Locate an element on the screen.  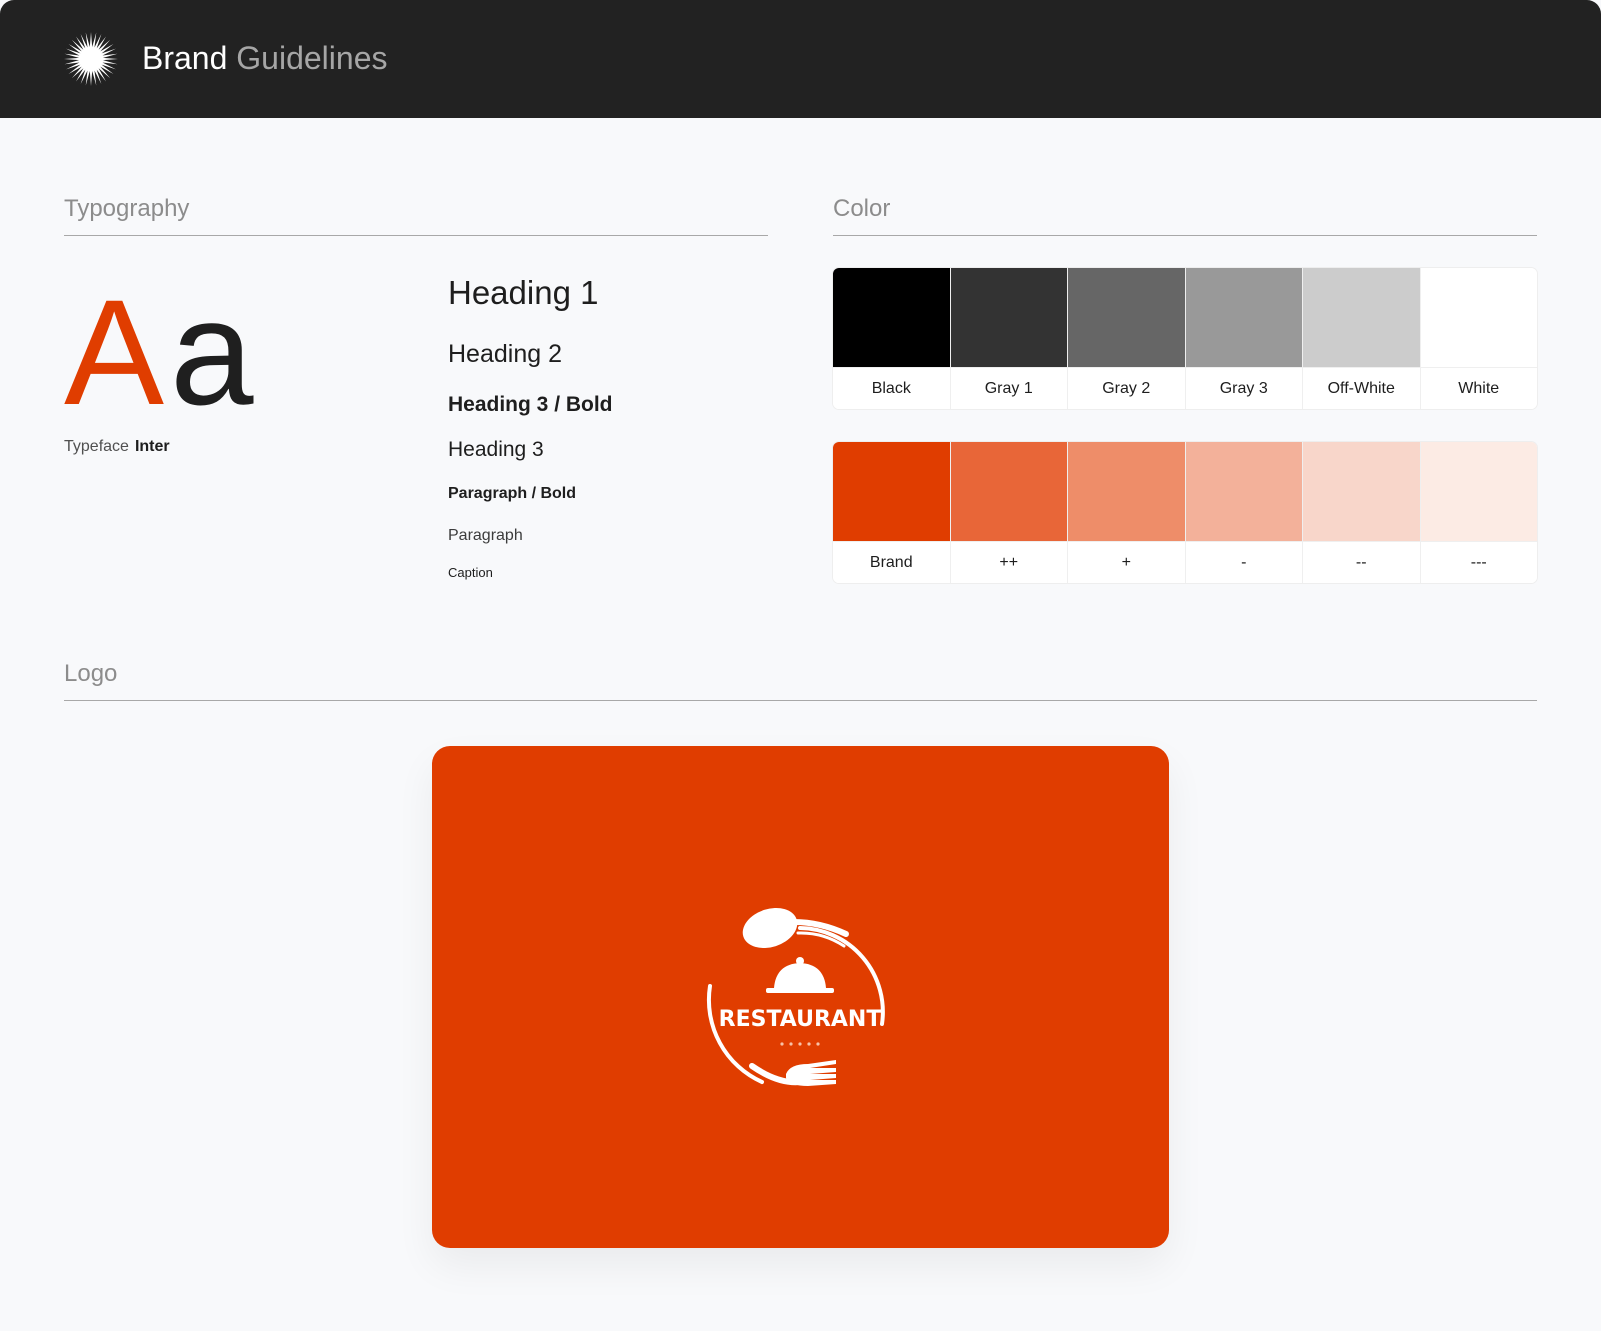
swatch-gray-1: Gray 1 is located at coordinates (1009, 338).